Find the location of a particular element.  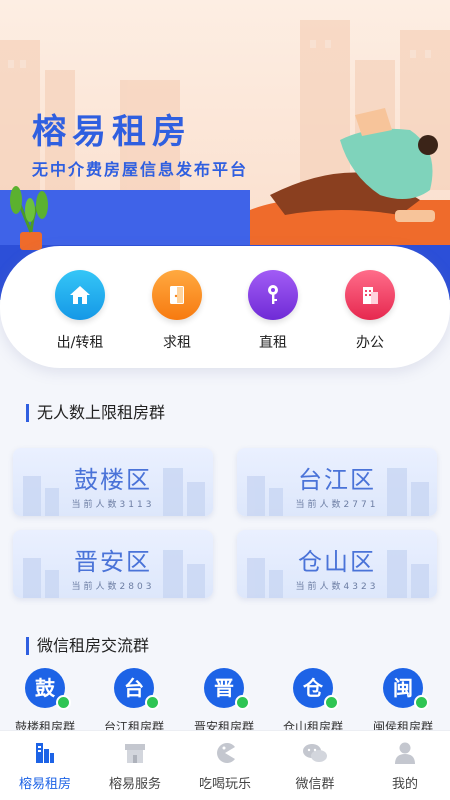

quick-action-seek-rent: 求租 is located at coordinates (177, 311).